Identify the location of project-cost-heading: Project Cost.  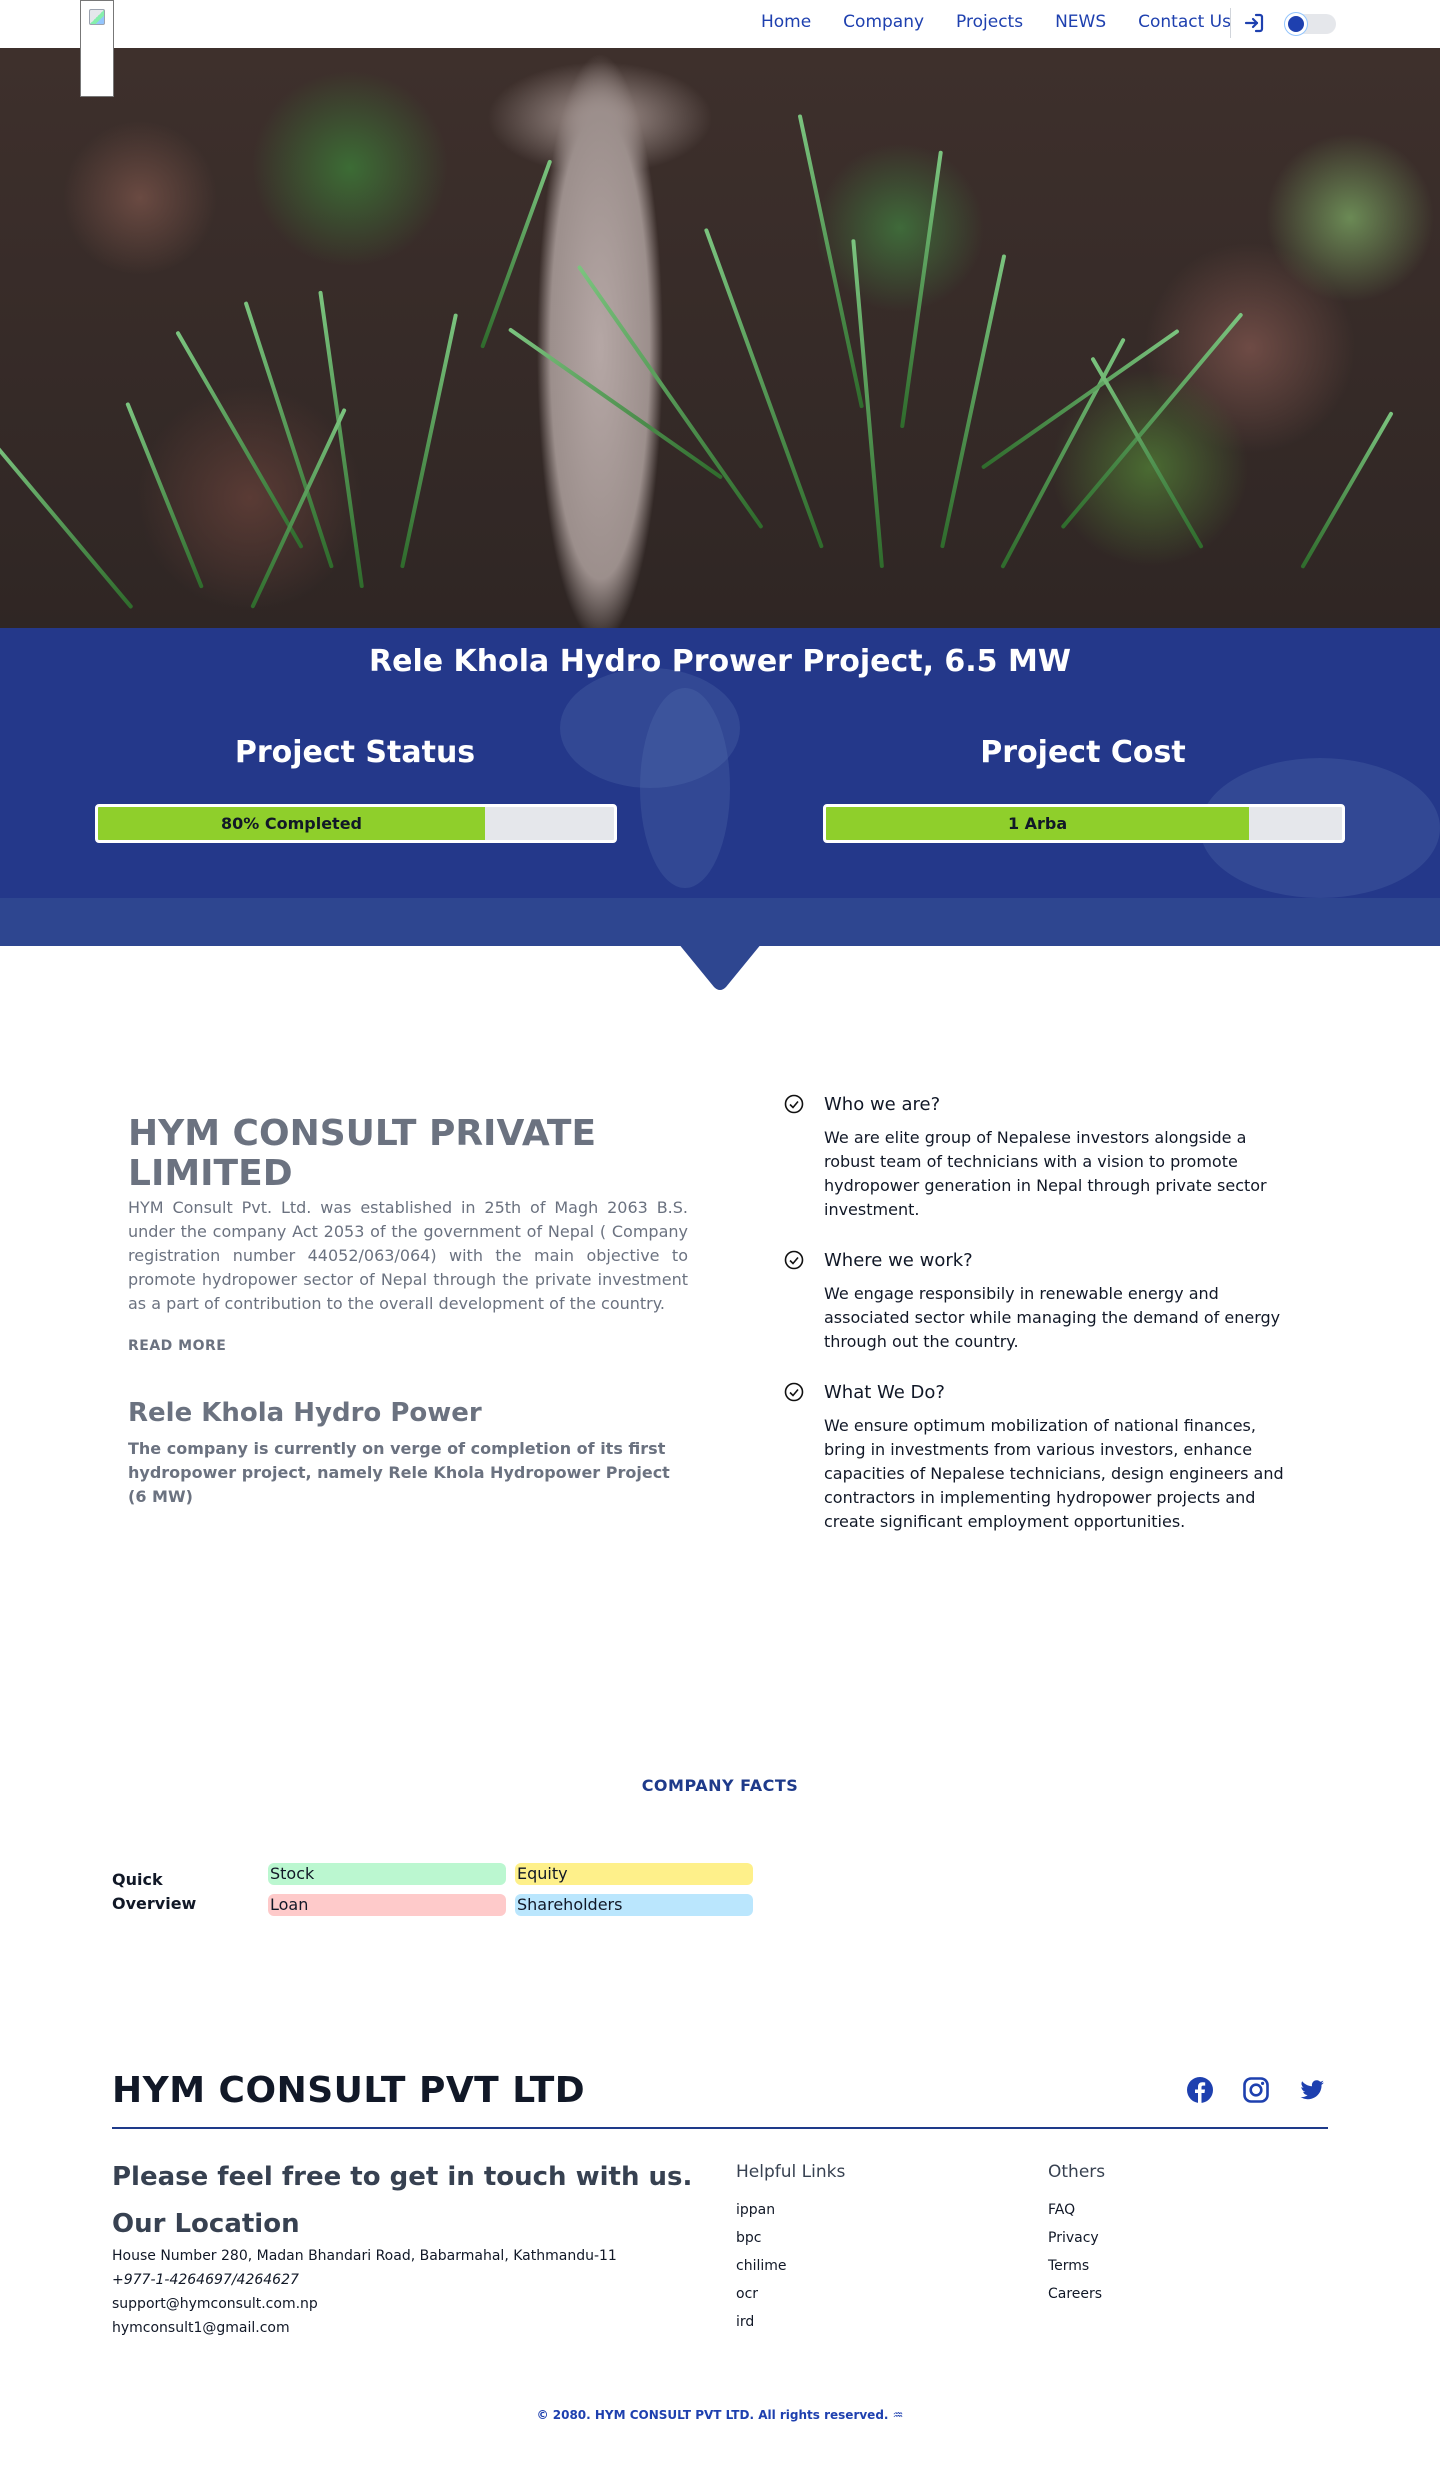
(1083, 752).